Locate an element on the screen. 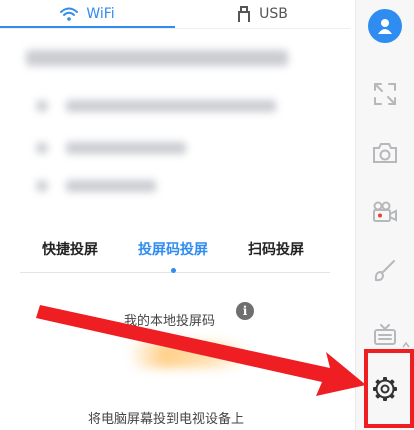  connection-tabs: WiFi USB is located at coordinates (175, 14).